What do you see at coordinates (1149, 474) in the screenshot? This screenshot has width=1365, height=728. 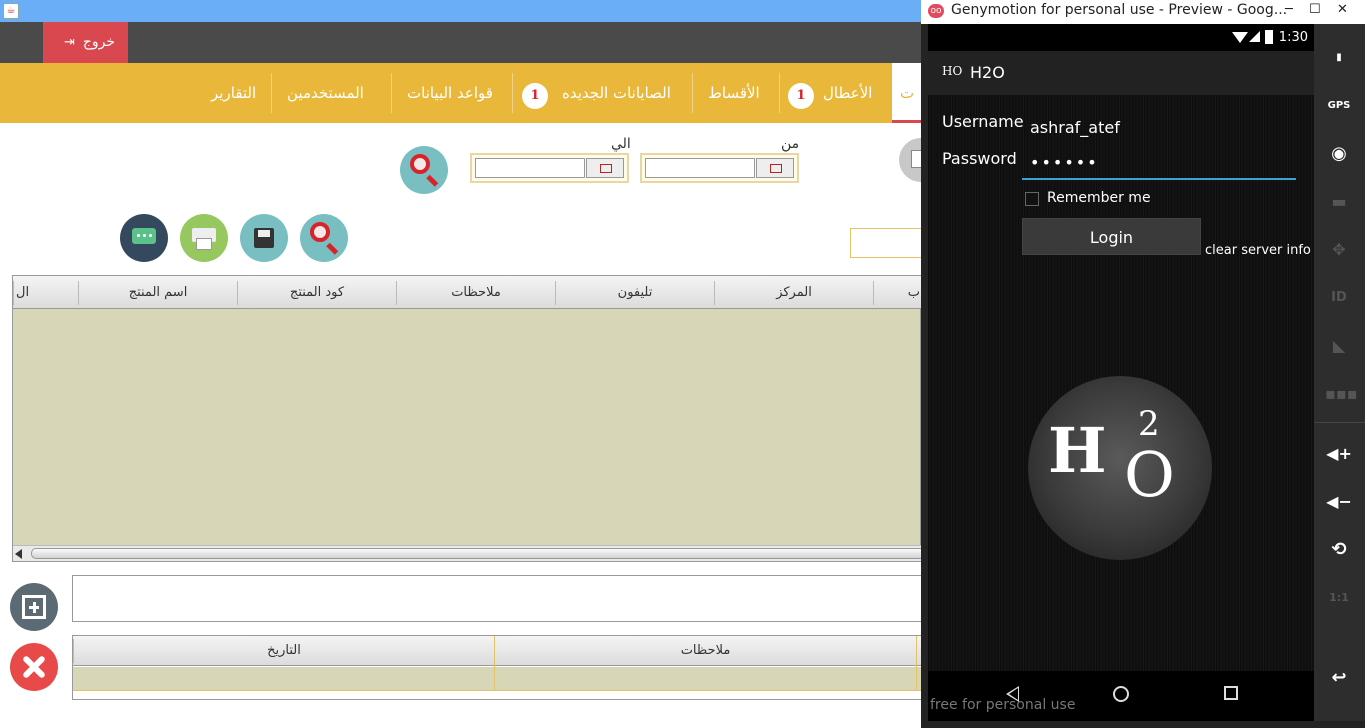 I see `logo-o: O` at bounding box center [1149, 474].